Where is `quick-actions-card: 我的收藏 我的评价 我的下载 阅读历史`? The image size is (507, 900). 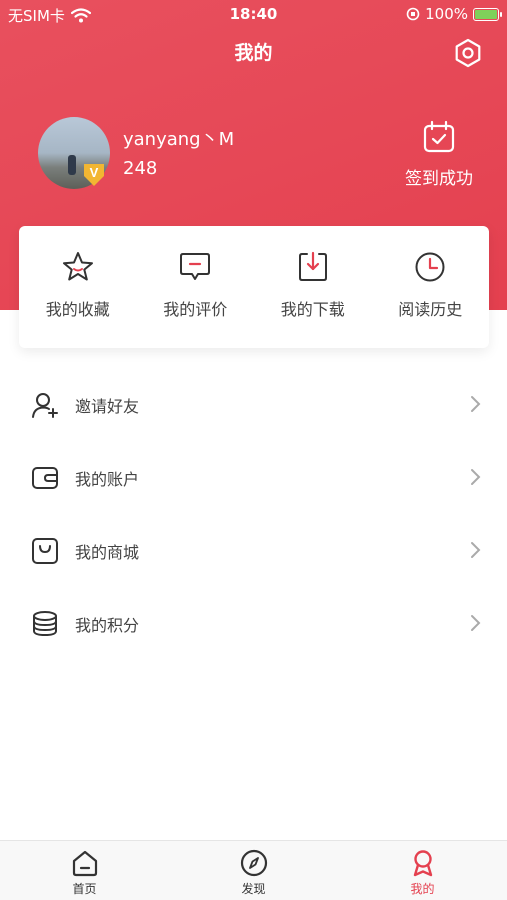
quick-actions-card: 我的收藏 我的评价 我的下载 阅读历史 is located at coordinates (254, 287).